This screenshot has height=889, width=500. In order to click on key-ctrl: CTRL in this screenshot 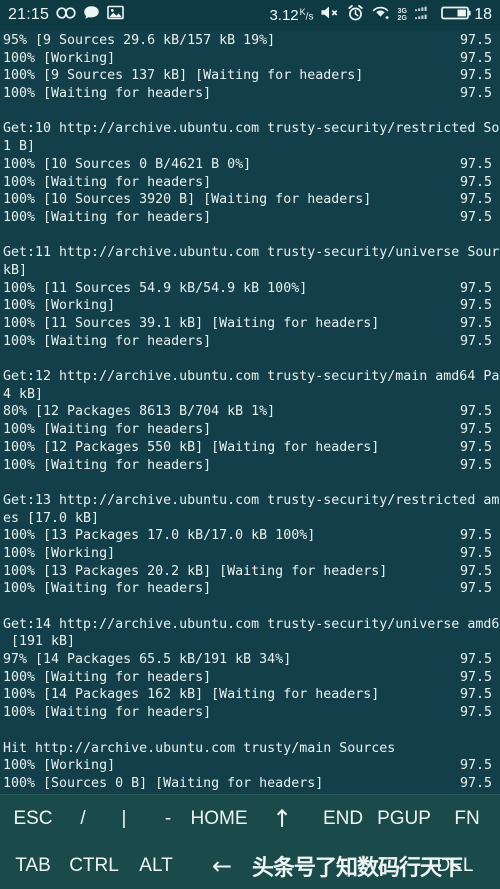, I will do `click(94, 866)`.